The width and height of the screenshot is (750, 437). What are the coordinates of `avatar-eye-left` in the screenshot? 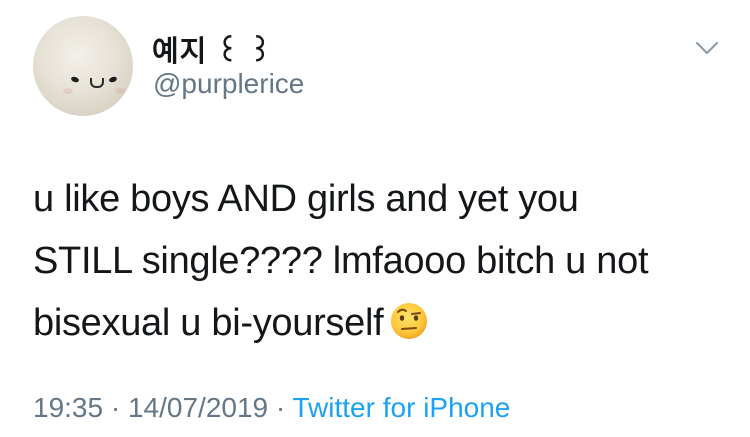 It's located at (75, 79).